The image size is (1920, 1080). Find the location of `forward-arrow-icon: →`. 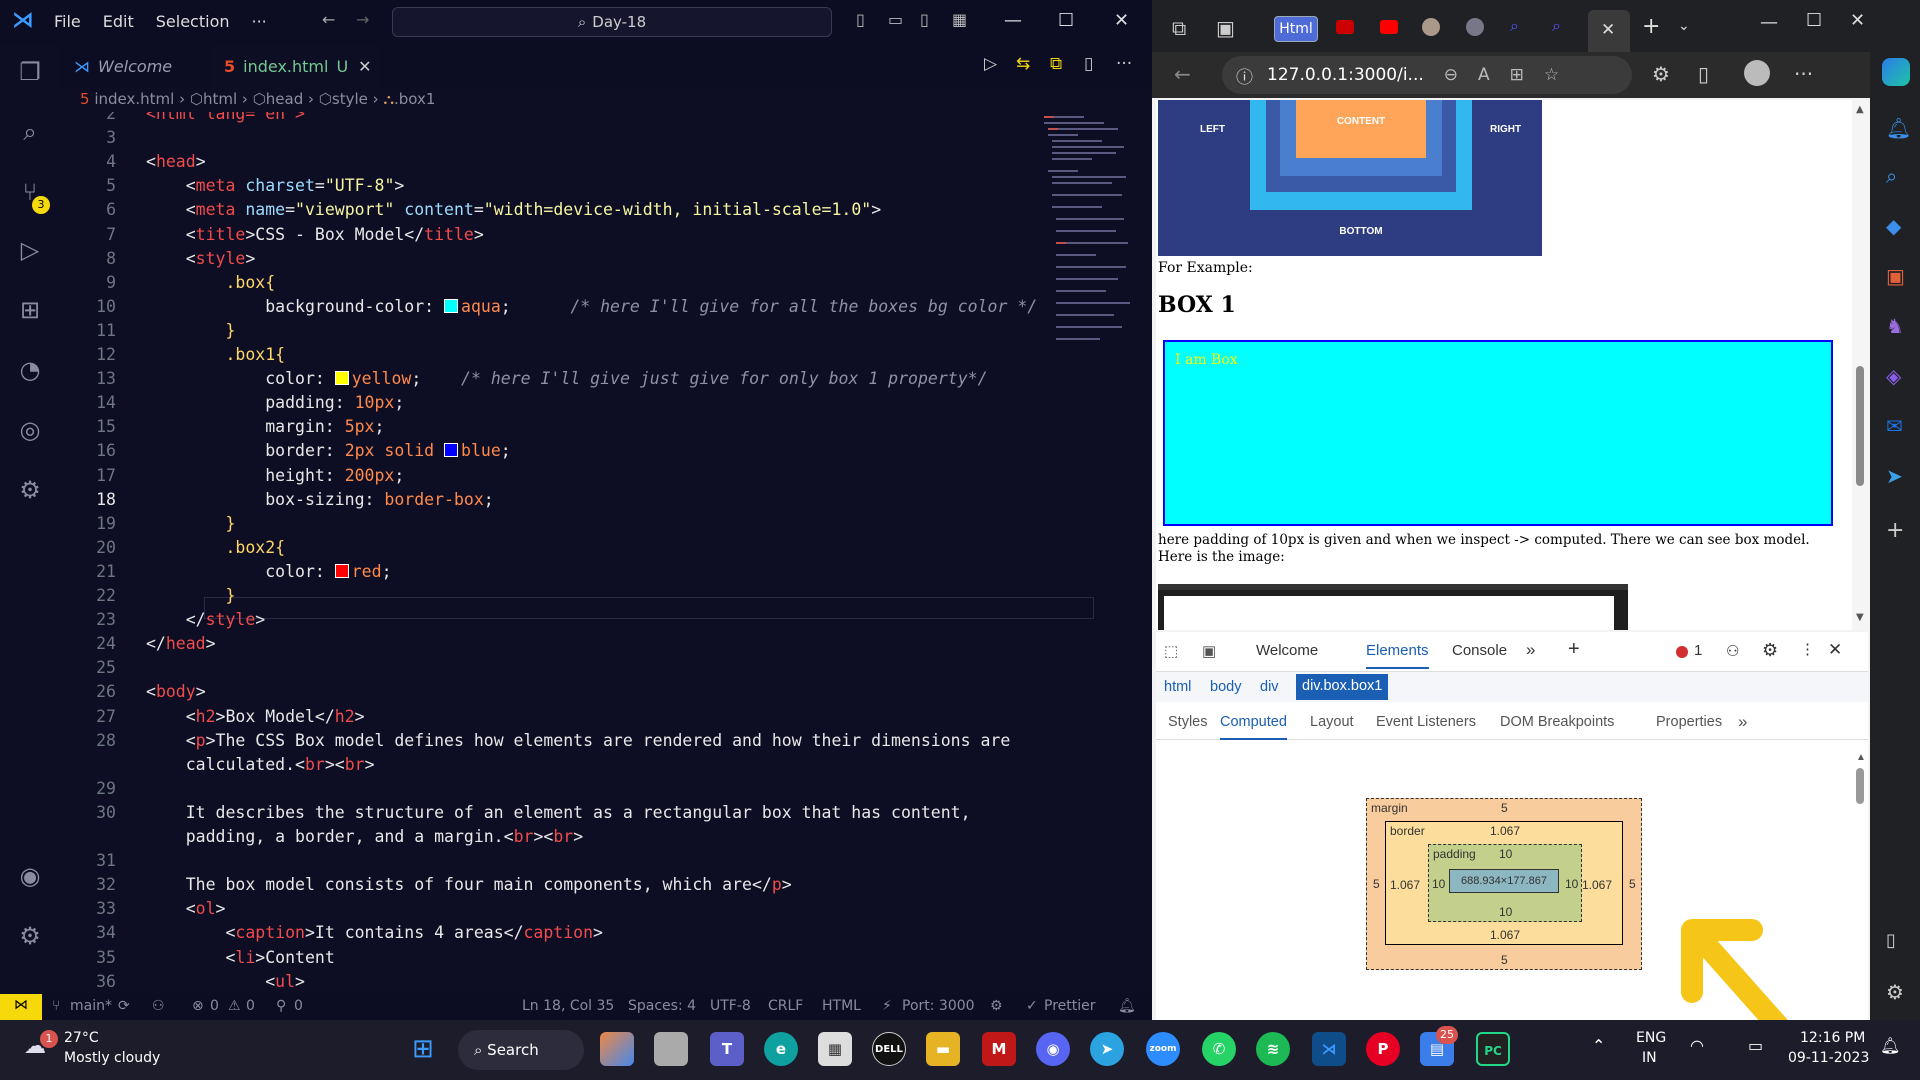

forward-arrow-icon: → is located at coordinates (362, 19).